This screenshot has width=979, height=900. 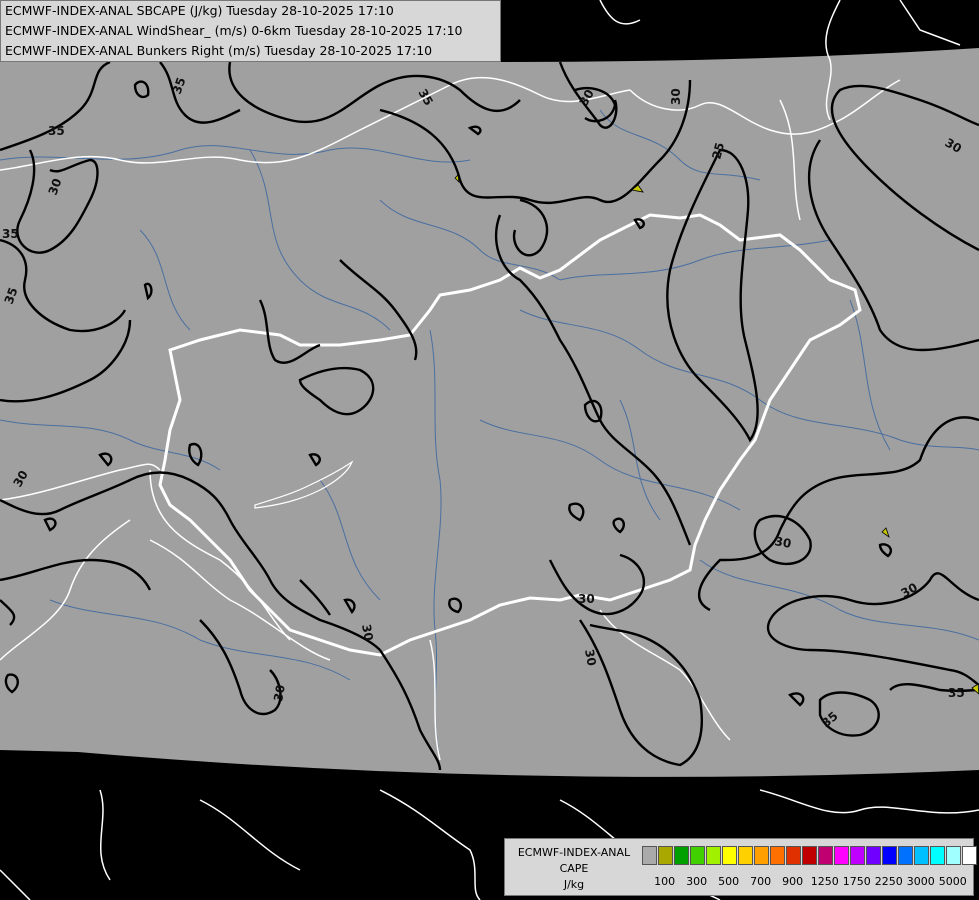 What do you see at coordinates (574, 852) in the screenshot?
I see `legend-title-model: ECMWF-INDEX-ANAL` at bounding box center [574, 852].